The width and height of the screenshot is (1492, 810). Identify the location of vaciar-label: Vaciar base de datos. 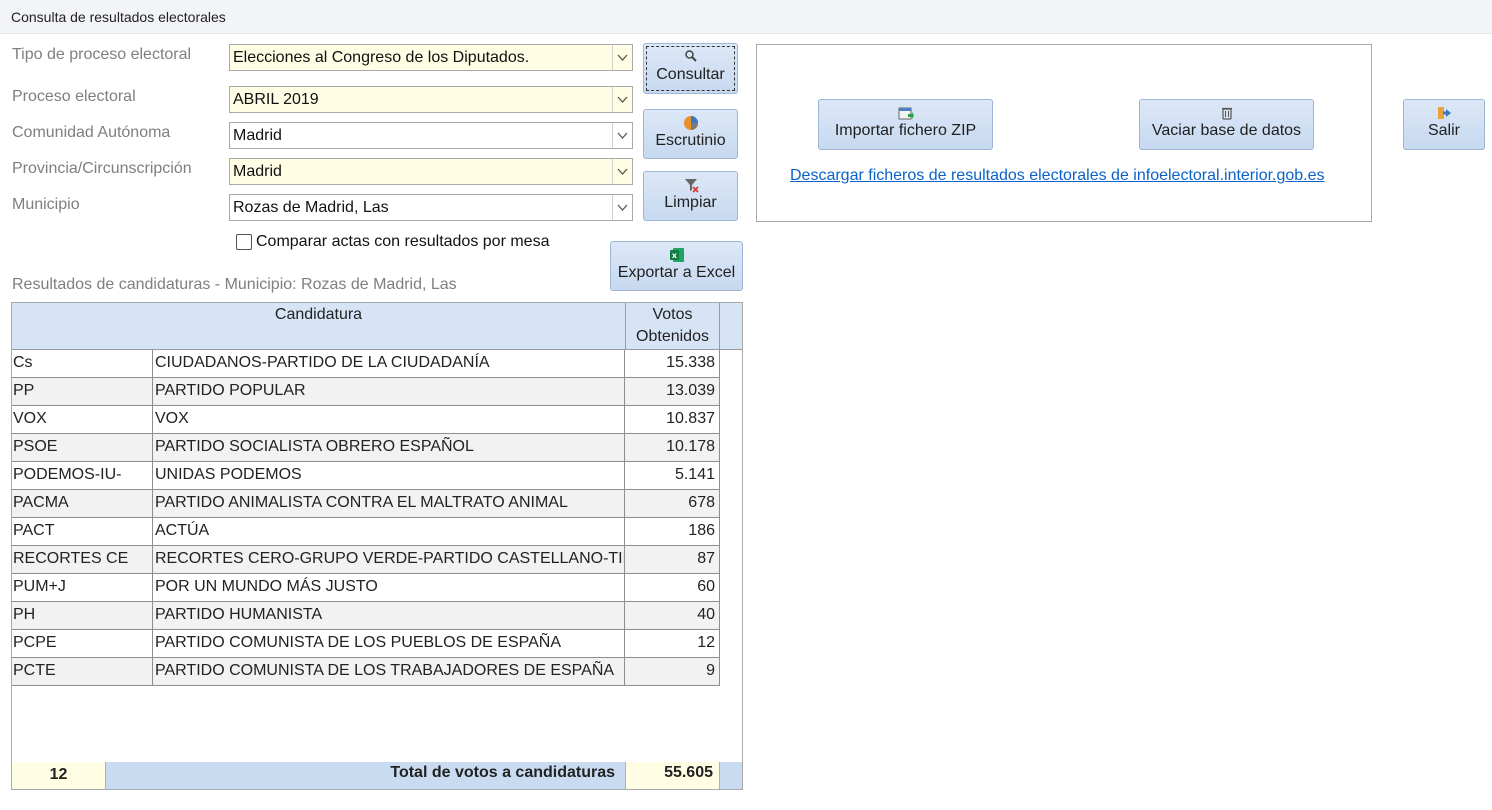
(1226, 130).